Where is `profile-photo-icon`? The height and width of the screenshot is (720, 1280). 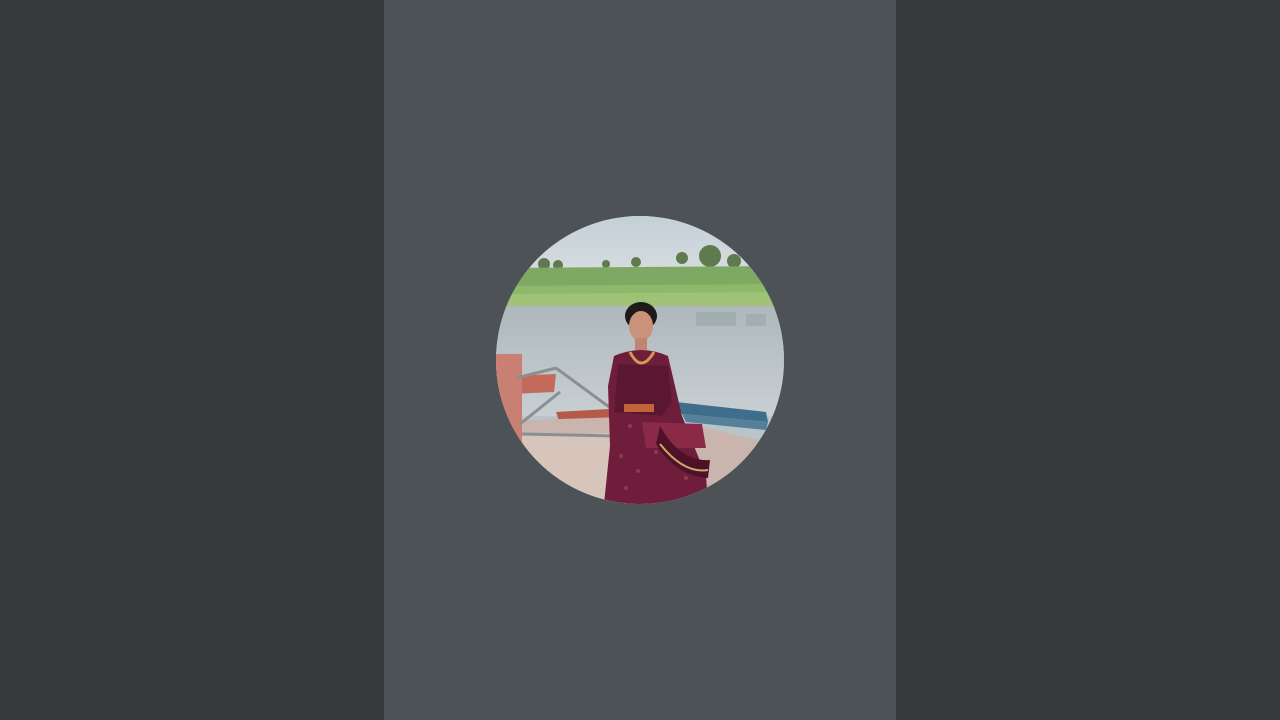
profile-photo-icon is located at coordinates (640, 360).